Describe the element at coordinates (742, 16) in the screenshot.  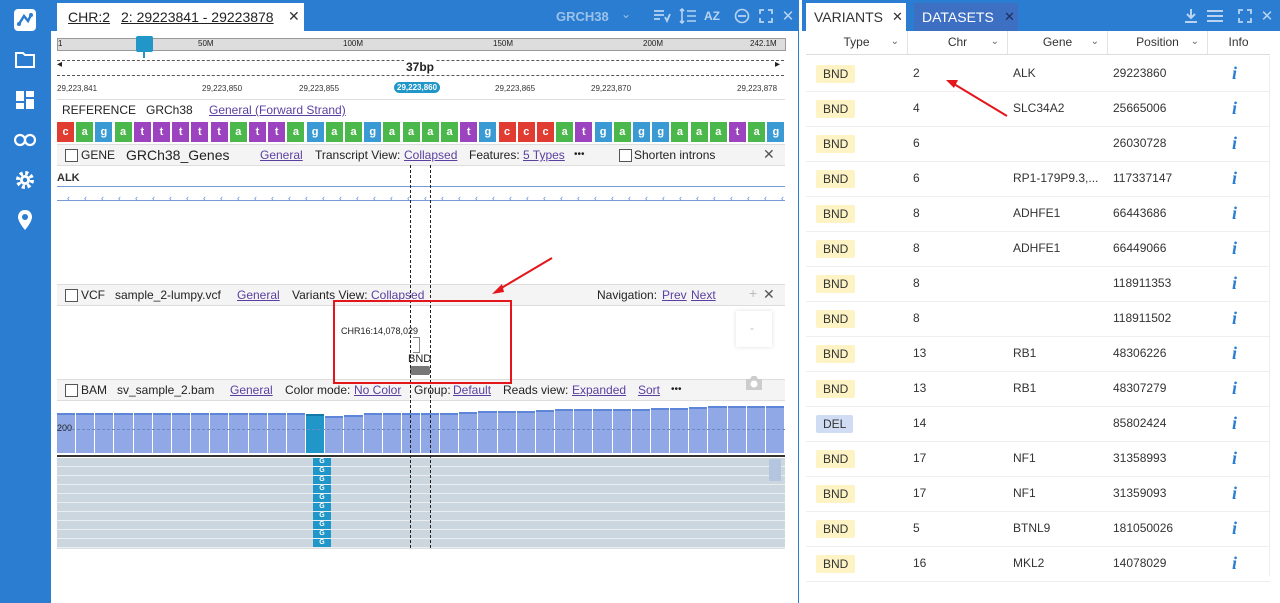
I see `minimize-icon` at that location.